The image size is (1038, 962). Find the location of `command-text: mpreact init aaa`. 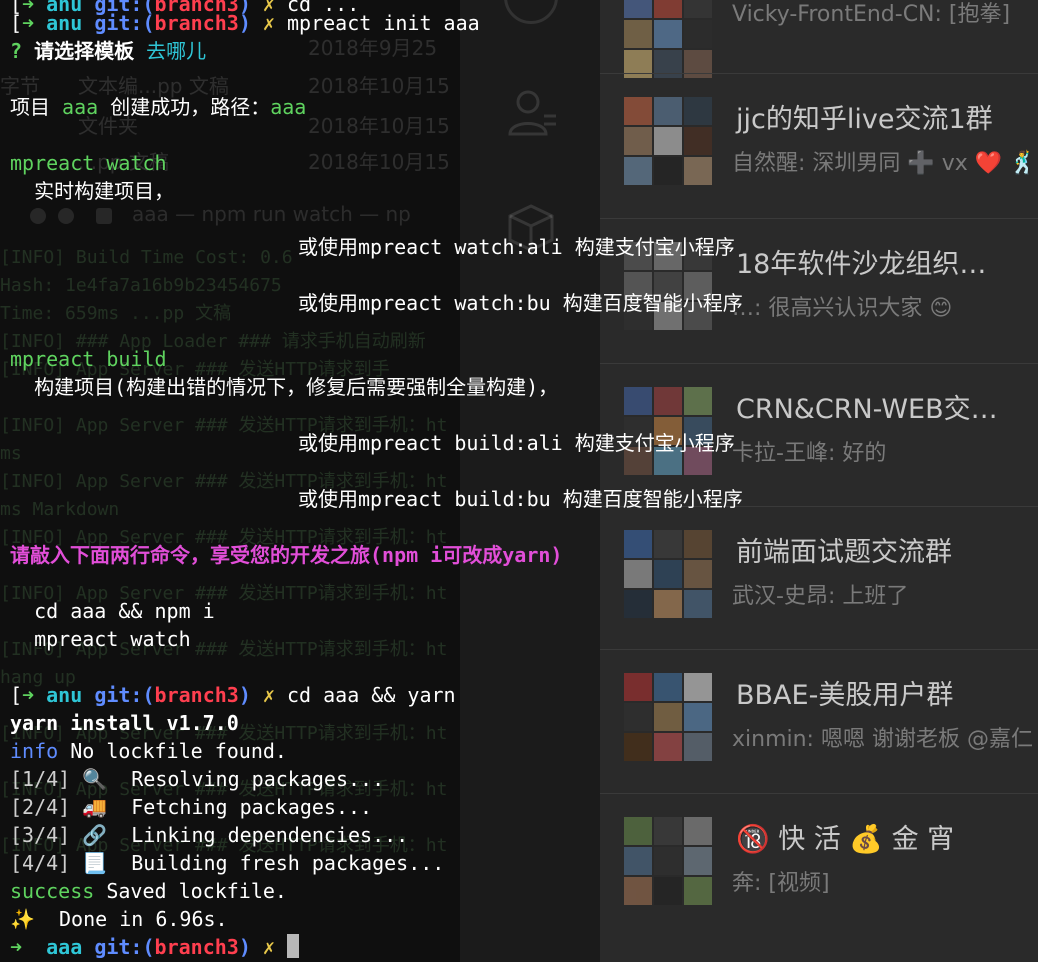

command-text: mpreact init aaa is located at coordinates (383, 23).